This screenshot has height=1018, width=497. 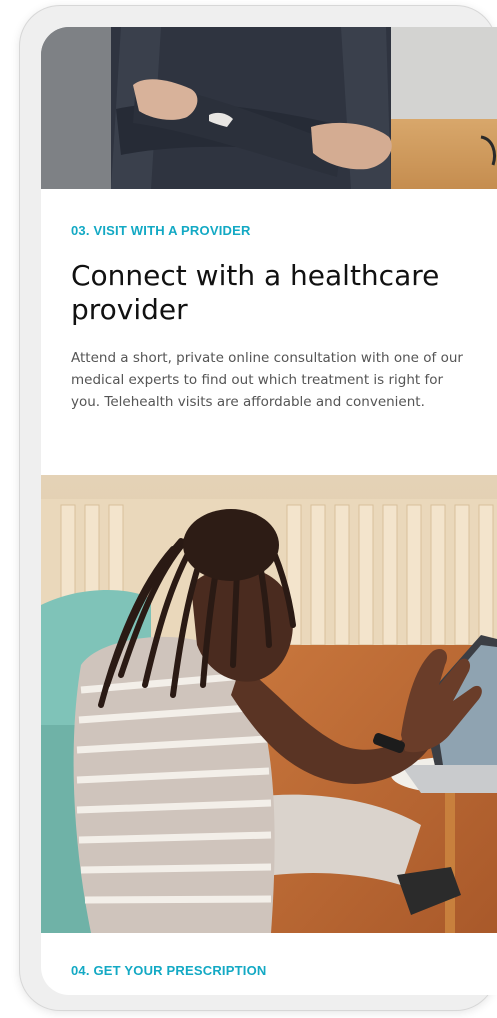 What do you see at coordinates (161, 230) in the screenshot?
I see `step-3-label: 03. VISIT WITH A PROVIDER` at bounding box center [161, 230].